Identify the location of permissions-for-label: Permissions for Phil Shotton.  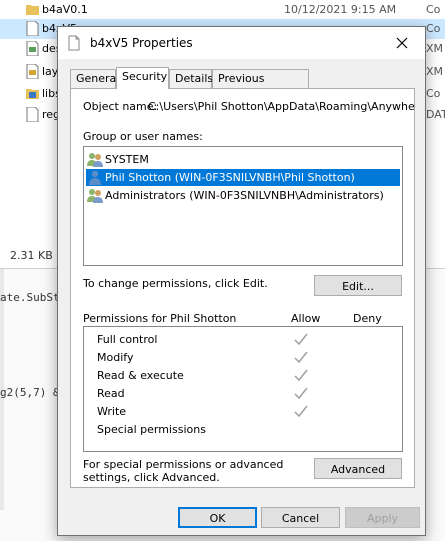
(160, 318).